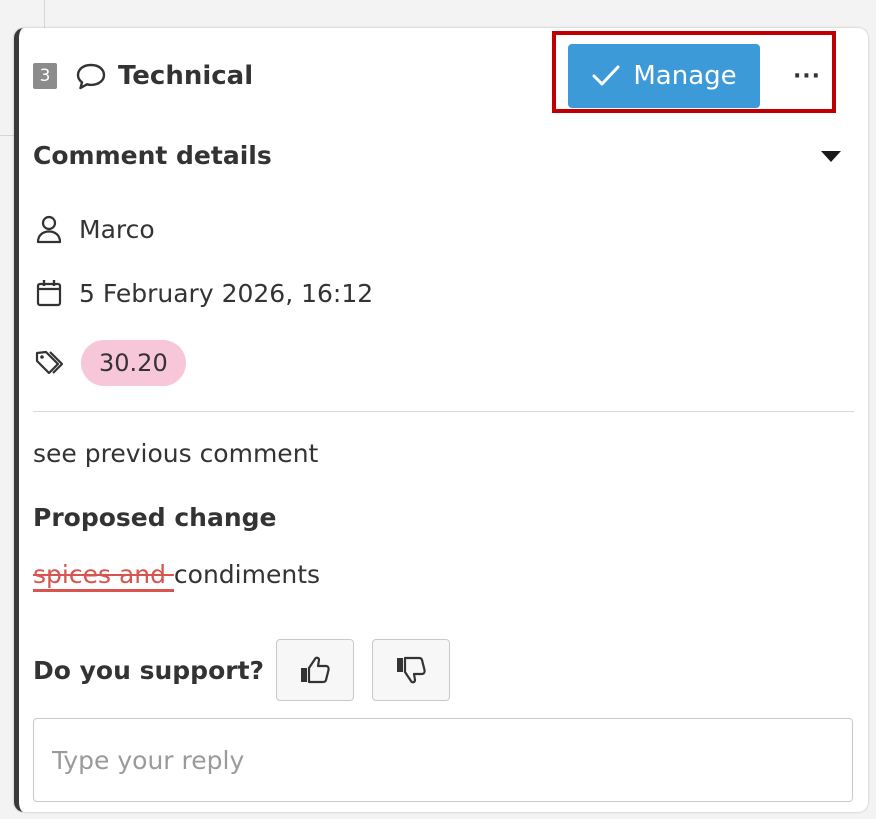 This screenshot has height=819, width=876. I want to click on tag-row: 30.20, so click(109, 363).